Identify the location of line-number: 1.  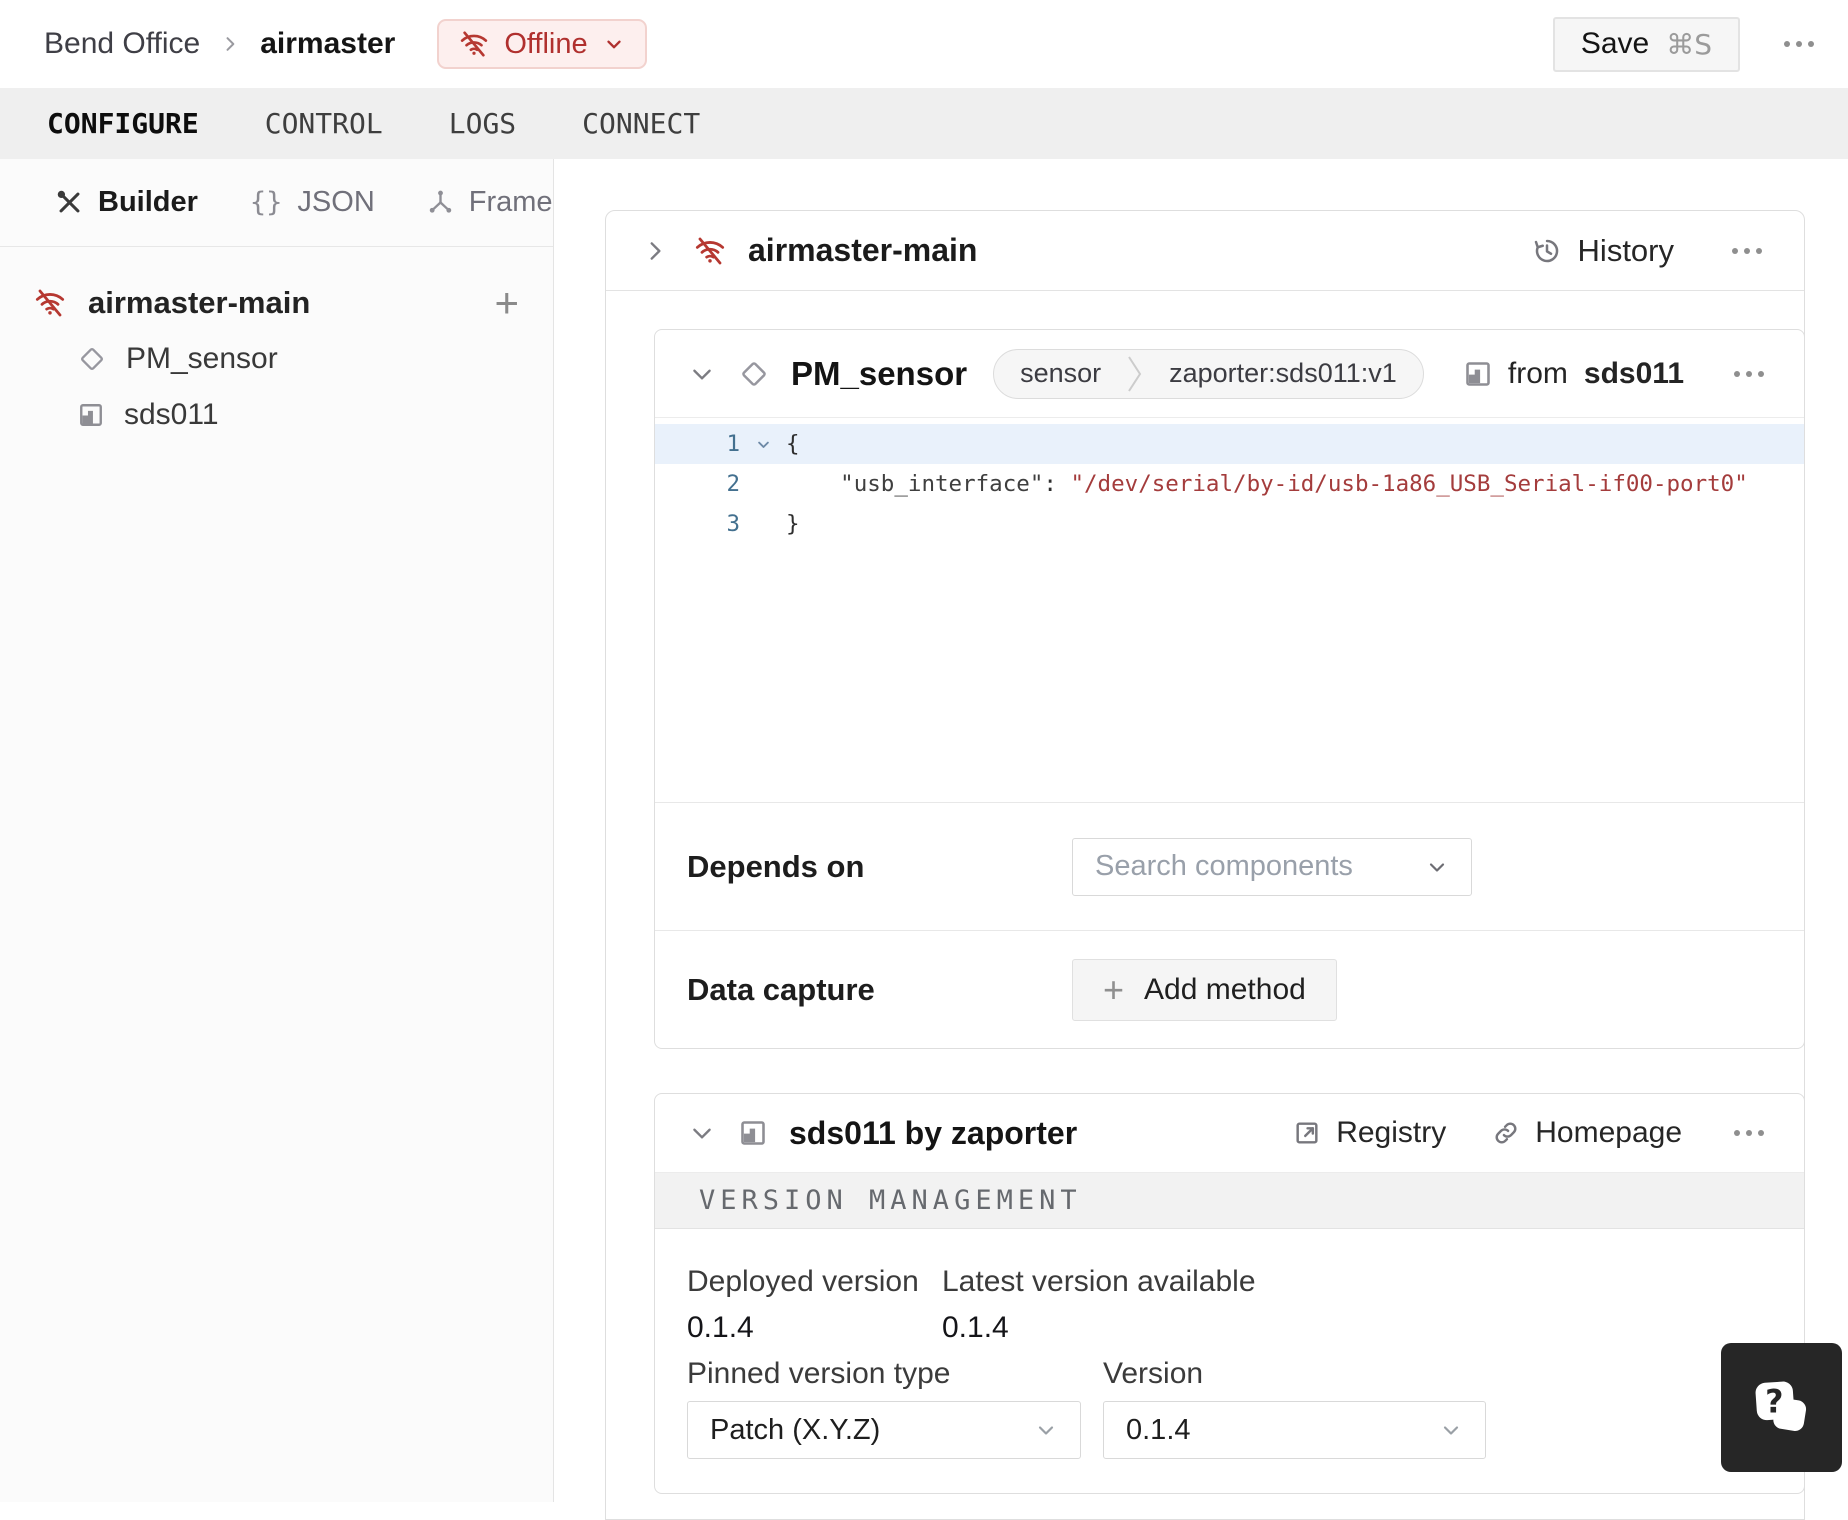
(733, 444).